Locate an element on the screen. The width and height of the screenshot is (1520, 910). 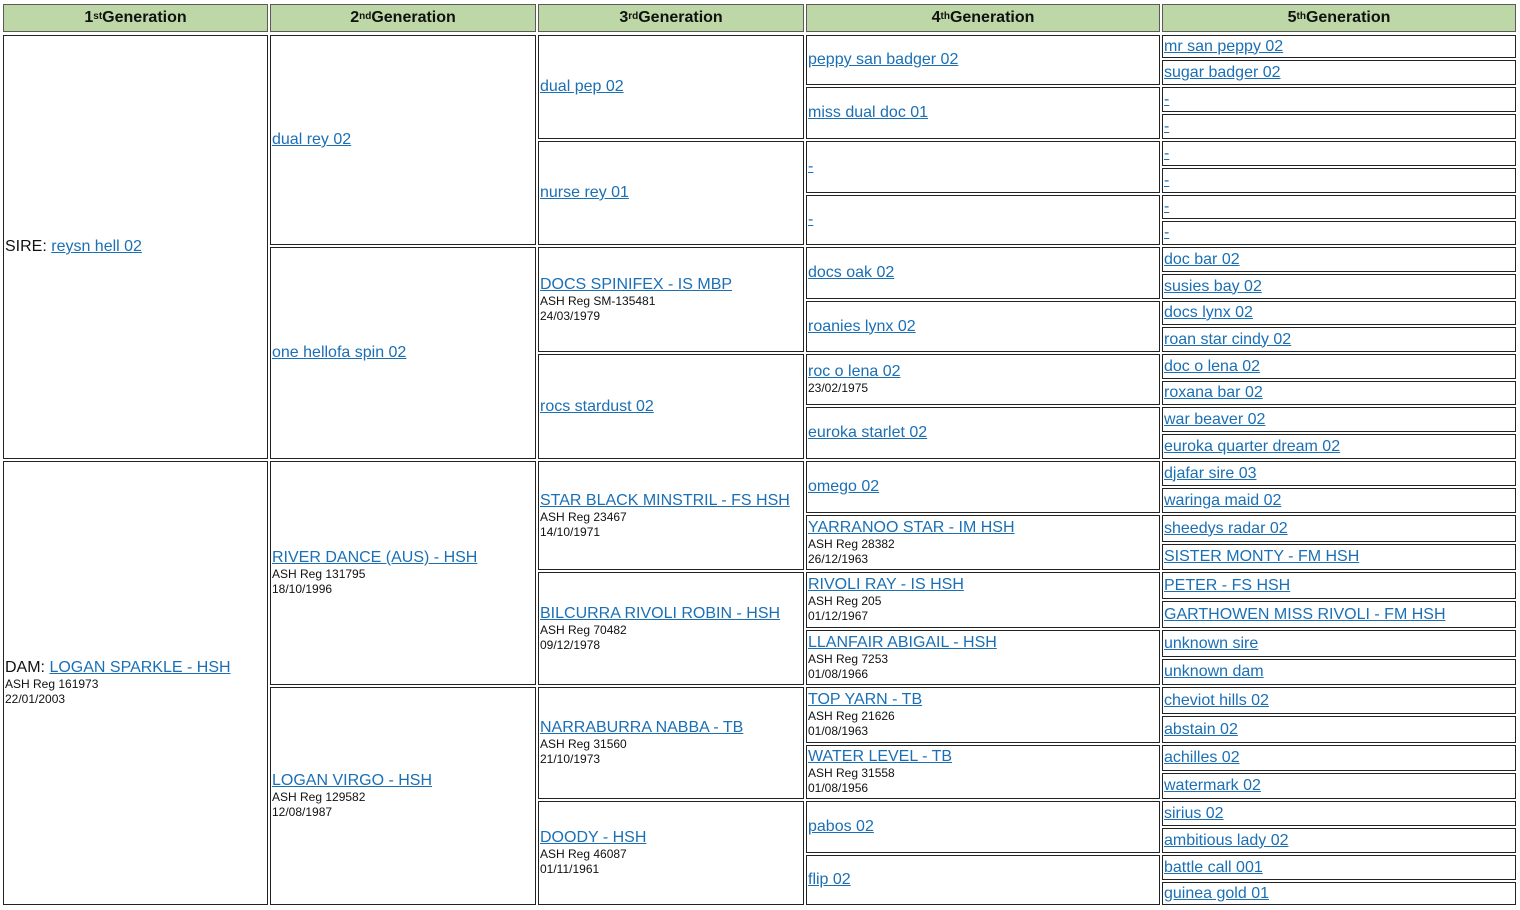
horse-name-link: watermark 02 is located at coordinates (1212, 785).